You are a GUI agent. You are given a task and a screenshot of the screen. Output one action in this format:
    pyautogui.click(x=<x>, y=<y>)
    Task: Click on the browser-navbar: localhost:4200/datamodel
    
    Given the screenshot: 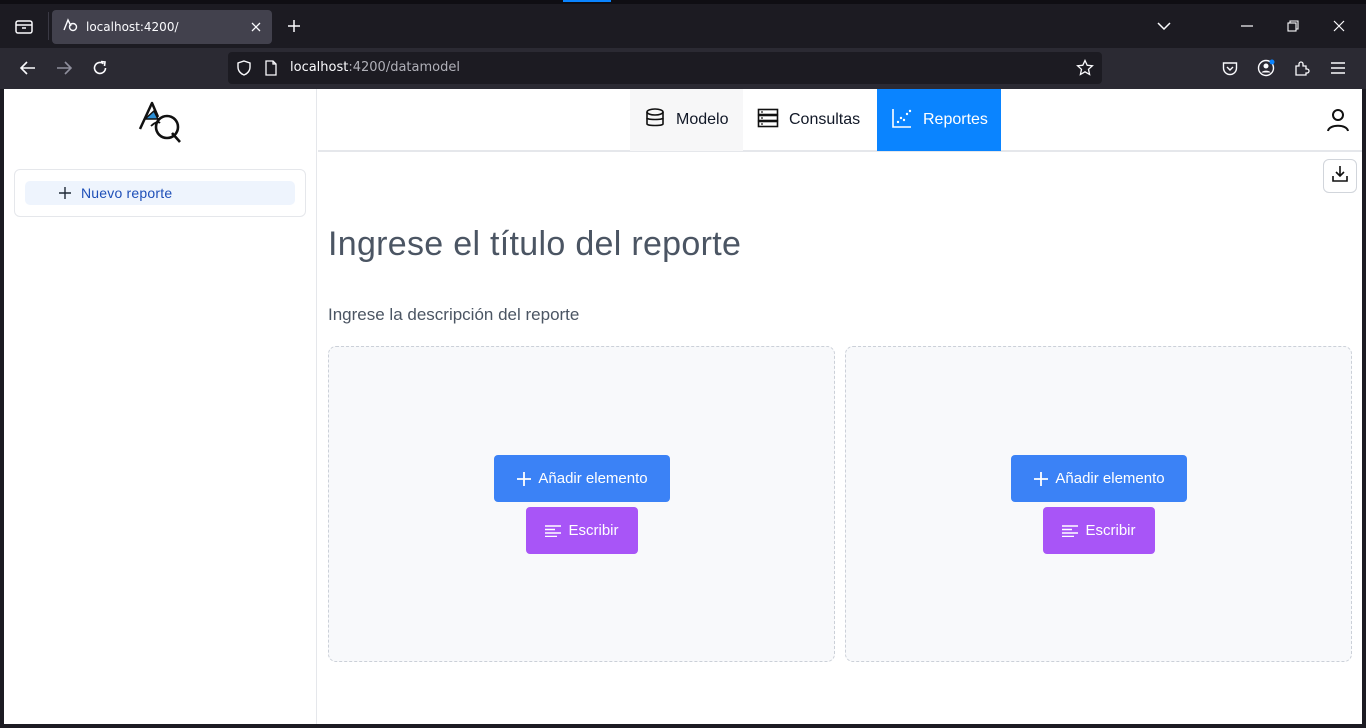 What is the action you would take?
    pyautogui.click(x=683, y=68)
    